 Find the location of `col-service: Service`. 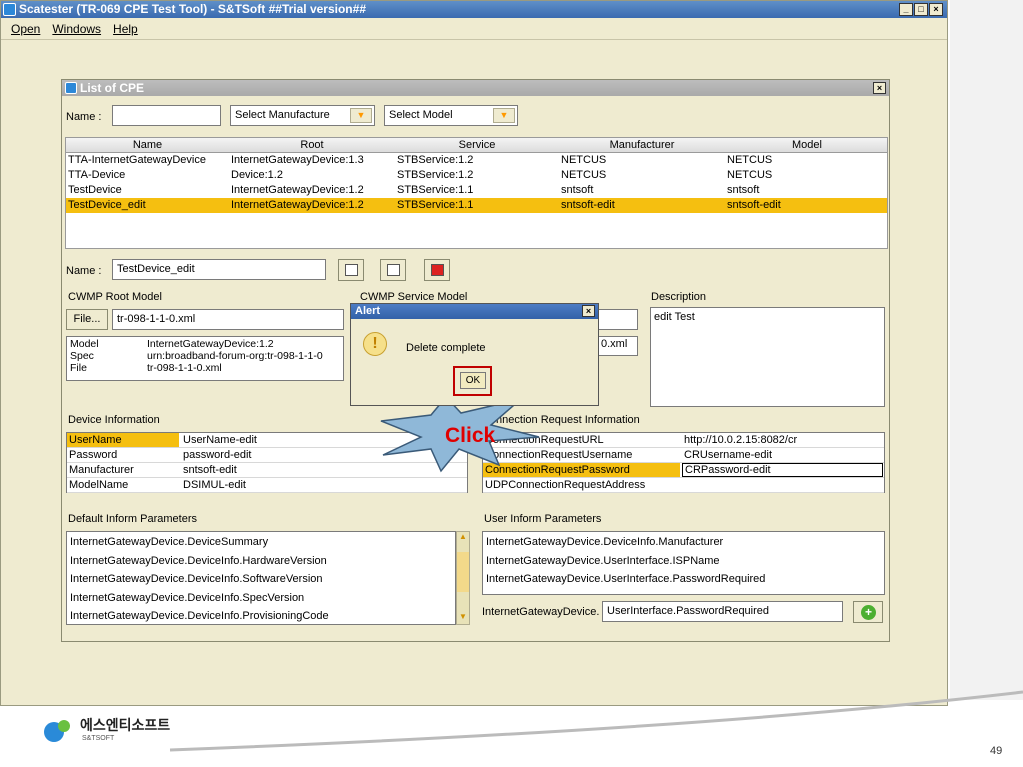

col-service: Service is located at coordinates (477, 145).